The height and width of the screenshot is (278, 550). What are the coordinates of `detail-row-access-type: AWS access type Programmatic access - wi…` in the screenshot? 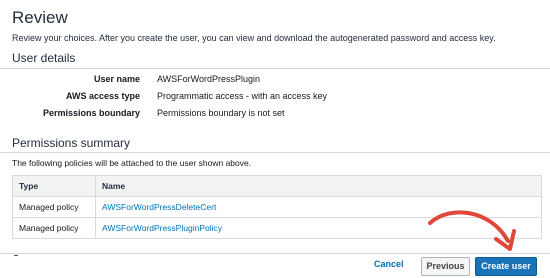 It's located at (275, 98).